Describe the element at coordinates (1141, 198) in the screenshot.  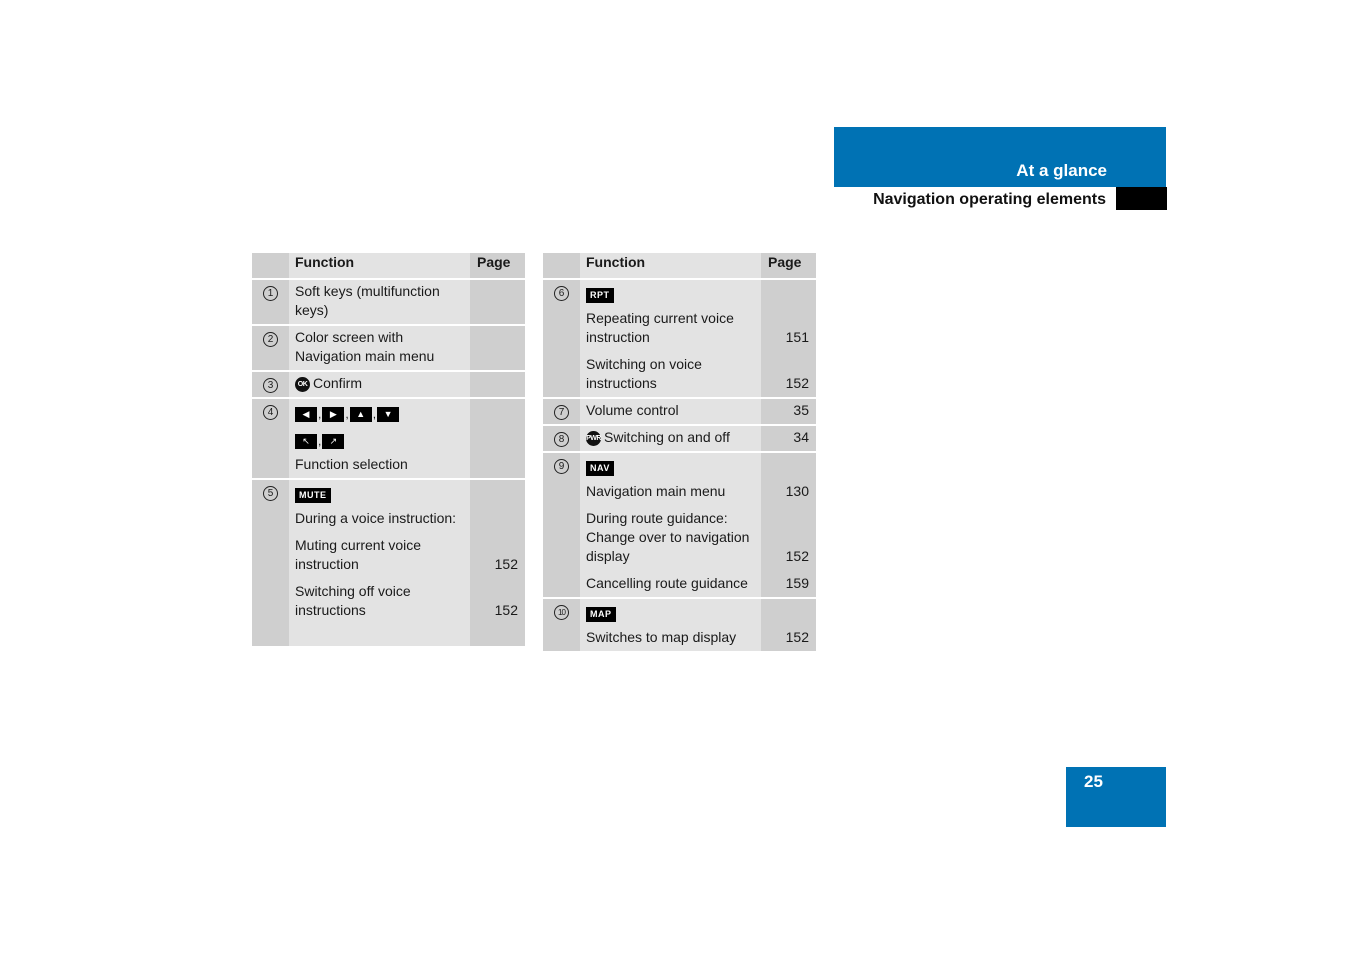
I see `header-marker` at that location.